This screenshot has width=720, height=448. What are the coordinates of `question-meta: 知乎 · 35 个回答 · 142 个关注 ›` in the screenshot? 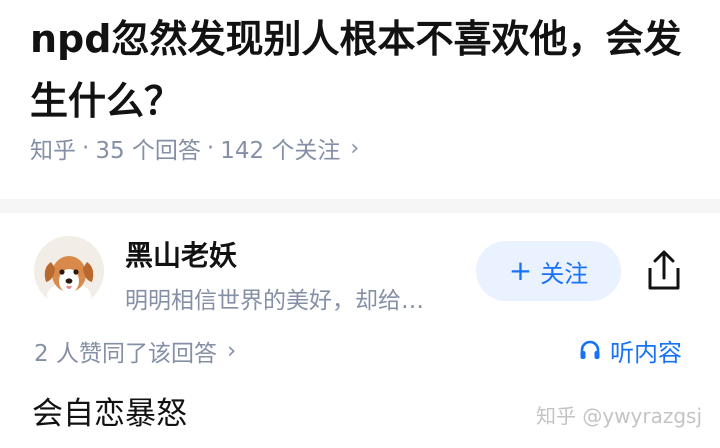 It's located at (194, 148).